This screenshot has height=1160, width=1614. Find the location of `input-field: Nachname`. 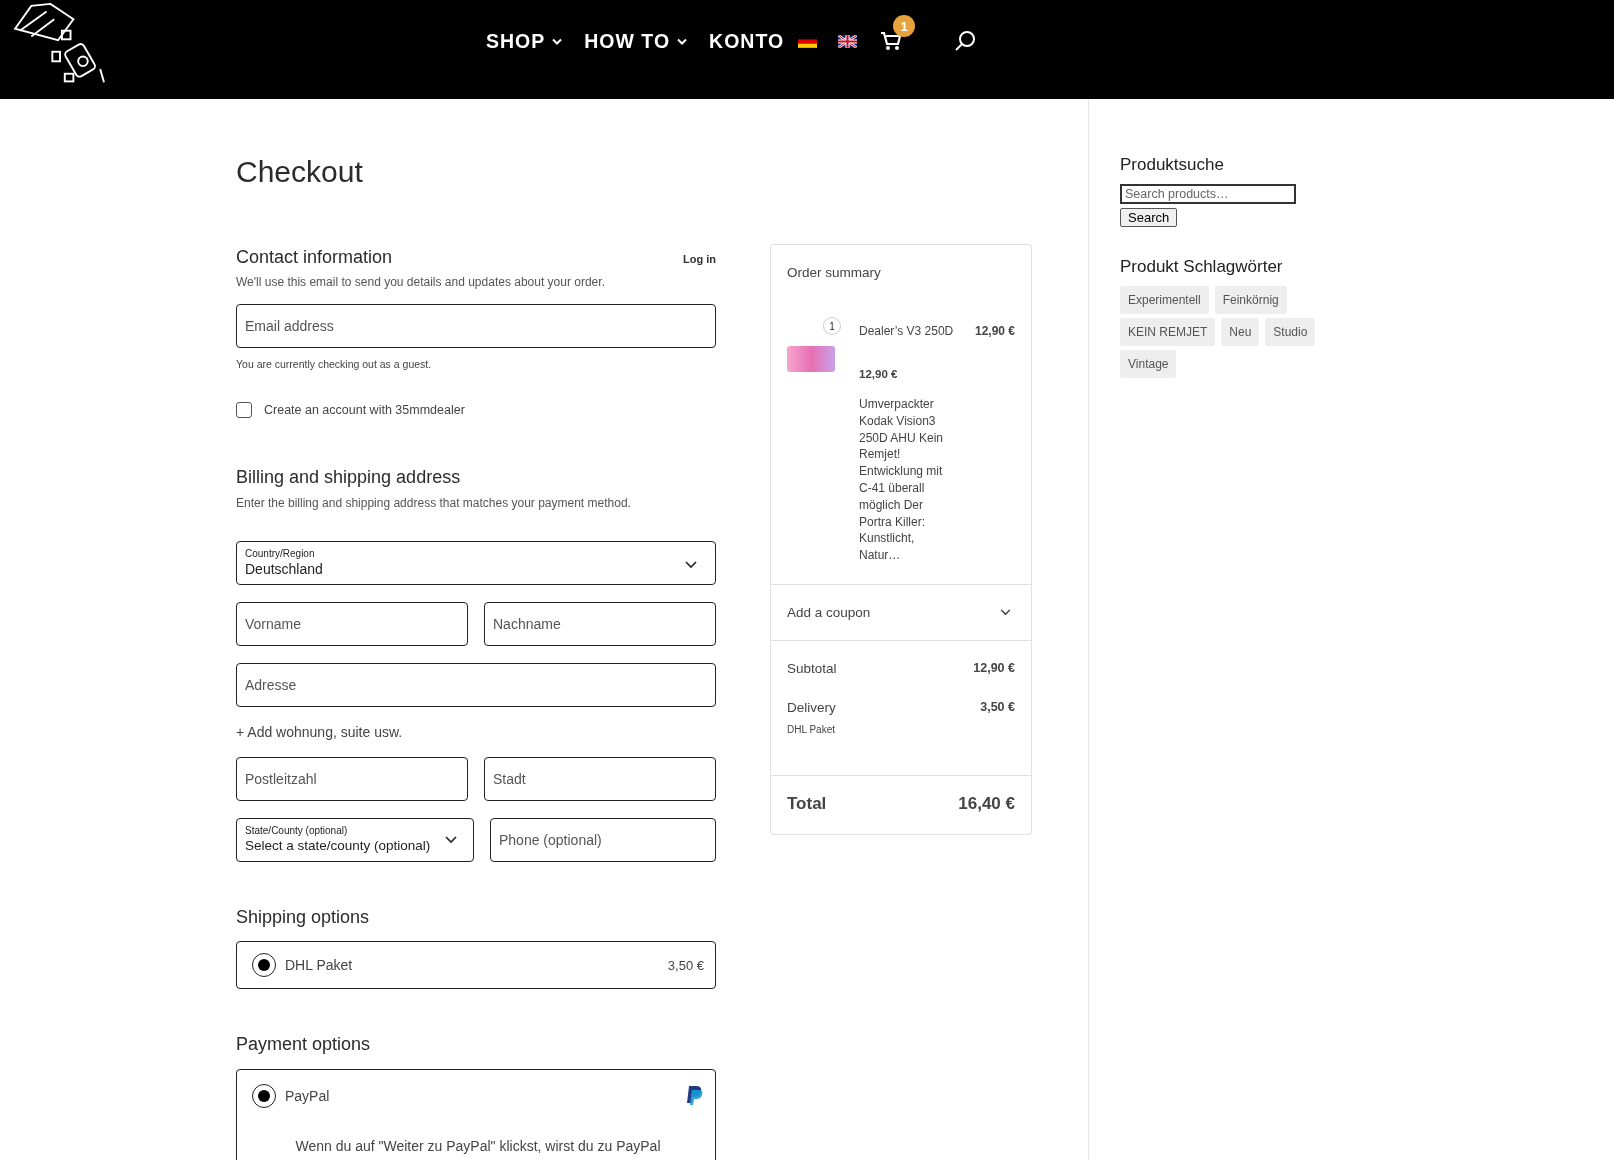

input-field: Nachname is located at coordinates (600, 623).